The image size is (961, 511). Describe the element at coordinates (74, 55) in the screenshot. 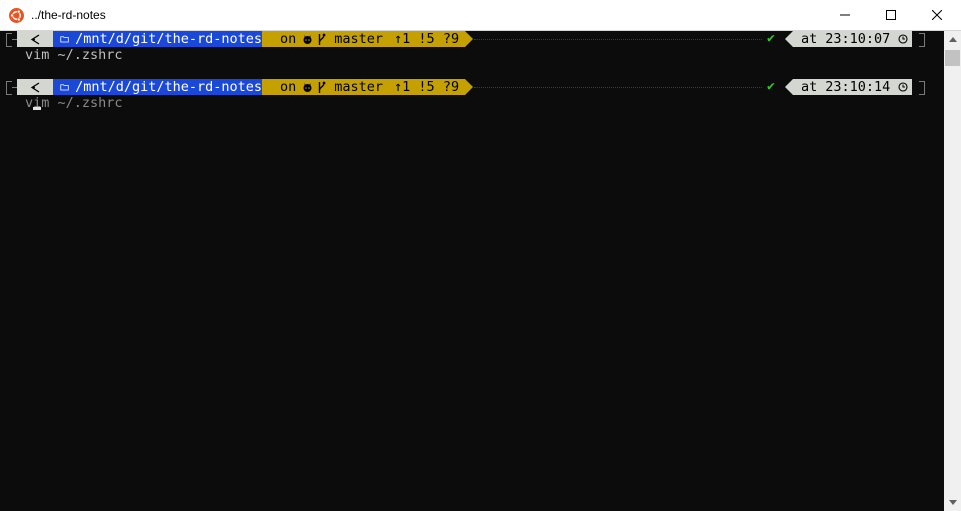

I see `command-text: vim ~/.zshrc` at that location.